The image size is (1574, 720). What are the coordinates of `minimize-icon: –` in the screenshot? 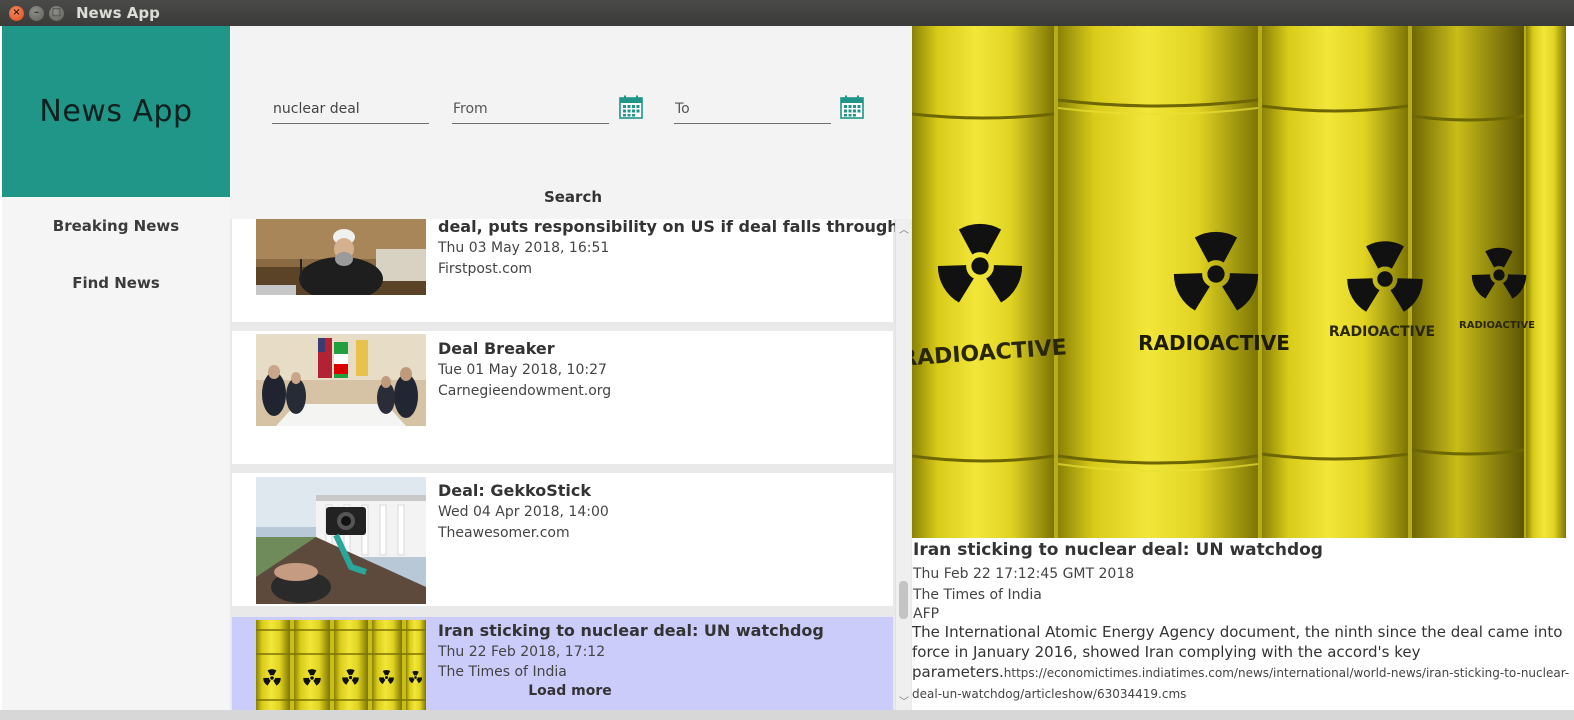 It's located at (36, 13).